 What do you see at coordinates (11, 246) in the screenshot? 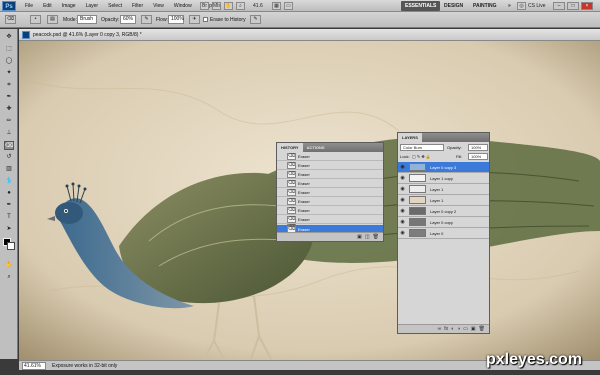
I see `background-color-swatch` at bounding box center [11, 246].